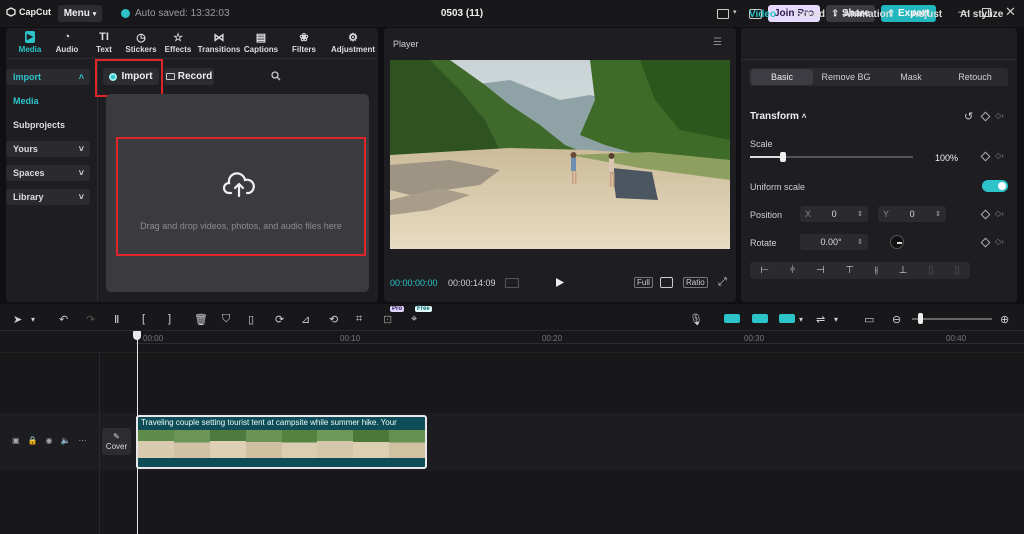  I want to click on zoom-out-icon: ⊖, so click(896, 319).